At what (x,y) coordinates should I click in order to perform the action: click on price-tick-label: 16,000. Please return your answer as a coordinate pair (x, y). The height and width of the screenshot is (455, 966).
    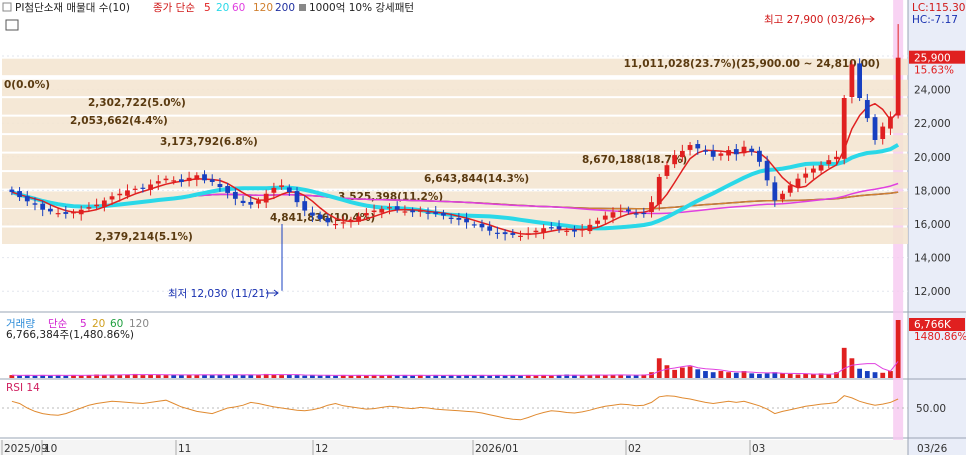
    Looking at the image, I should click on (932, 225).